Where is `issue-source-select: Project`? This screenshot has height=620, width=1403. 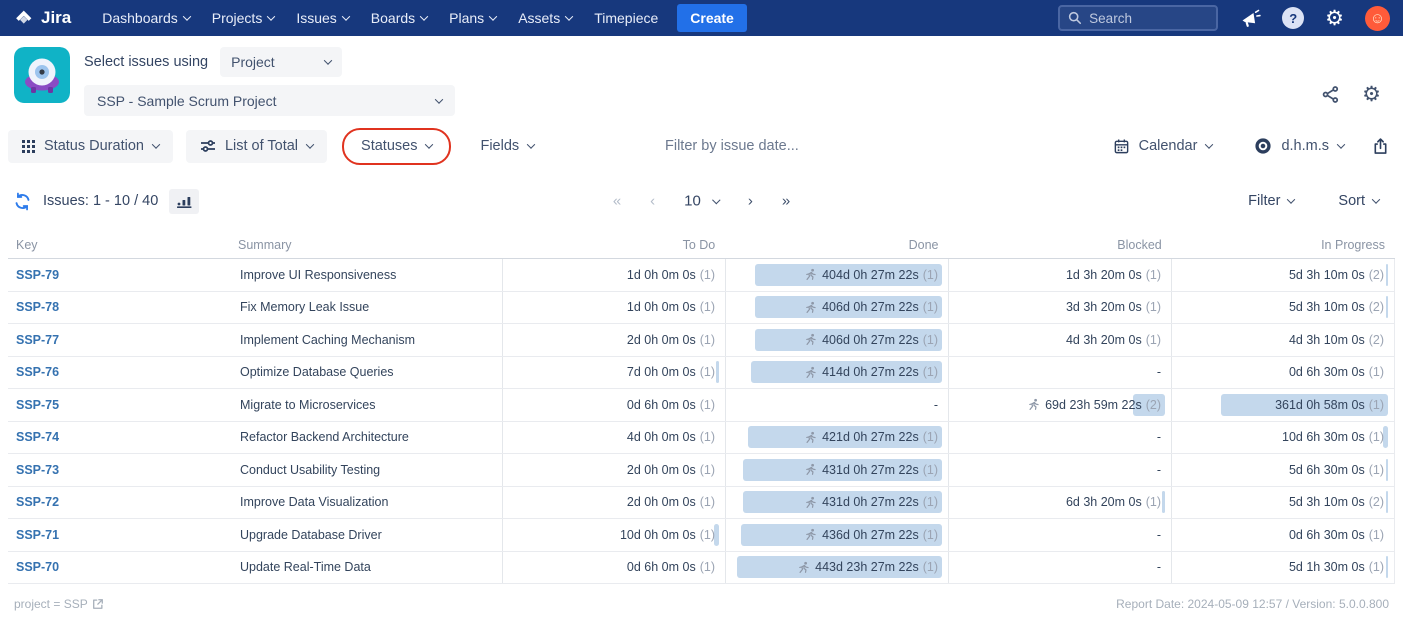
issue-source-select: Project is located at coordinates (281, 62).